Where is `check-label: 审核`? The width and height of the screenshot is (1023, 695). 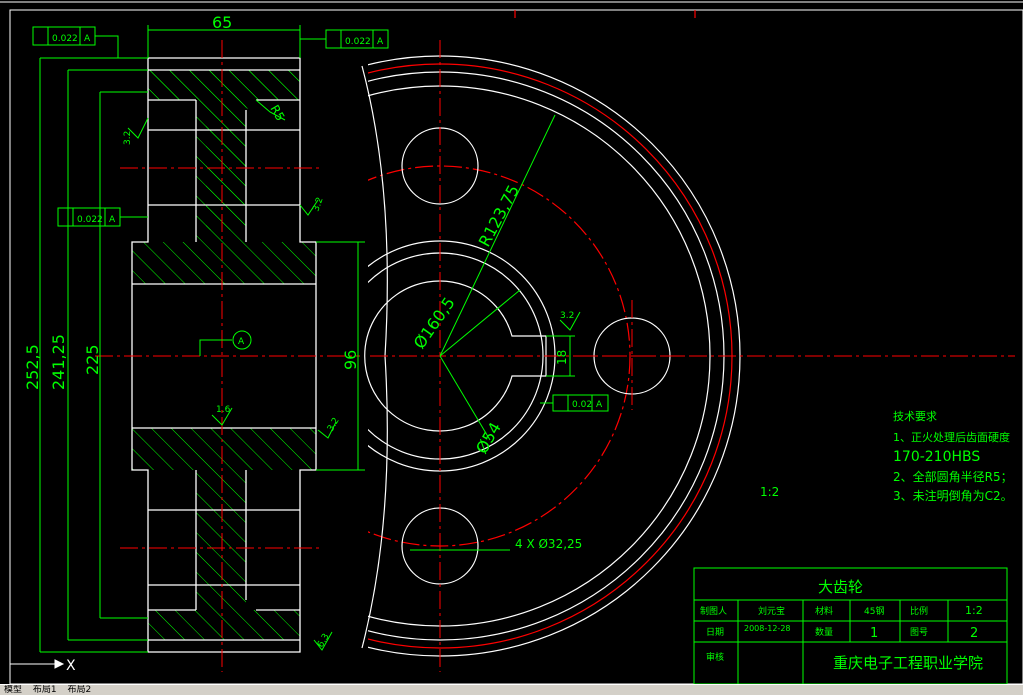 check-label: 审核 is located at coordinates (715, 657).